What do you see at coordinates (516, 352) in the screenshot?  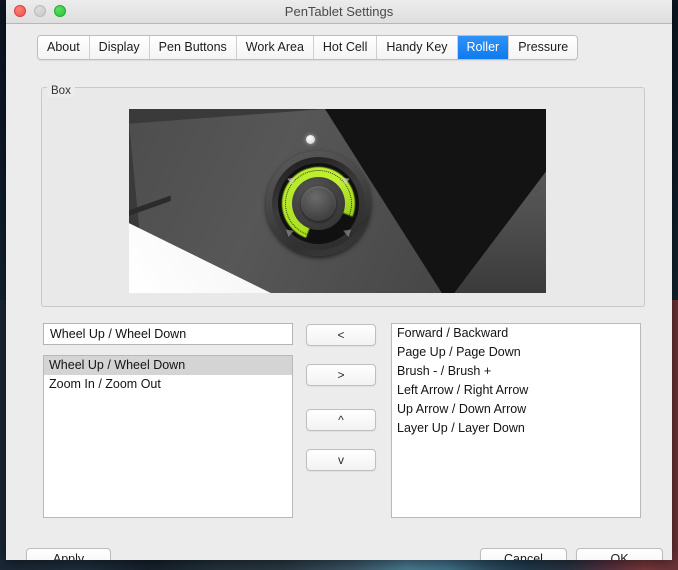 I see `list-item: Page Up / Page Down` at bounding box center [516, 352].